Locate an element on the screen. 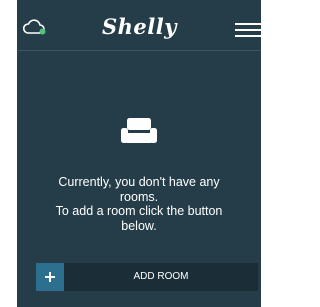 Image resolution: width=320 pixels, height=307 pixels. add-room-button: ADD ROOM is located at coordinates (147, 277).